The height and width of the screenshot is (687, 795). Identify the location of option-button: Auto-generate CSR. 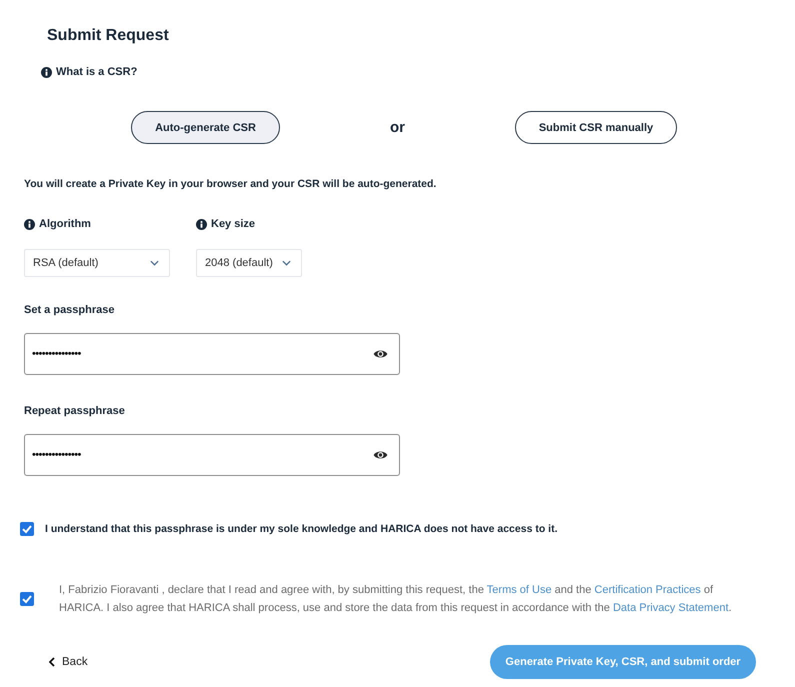
(205, 127).